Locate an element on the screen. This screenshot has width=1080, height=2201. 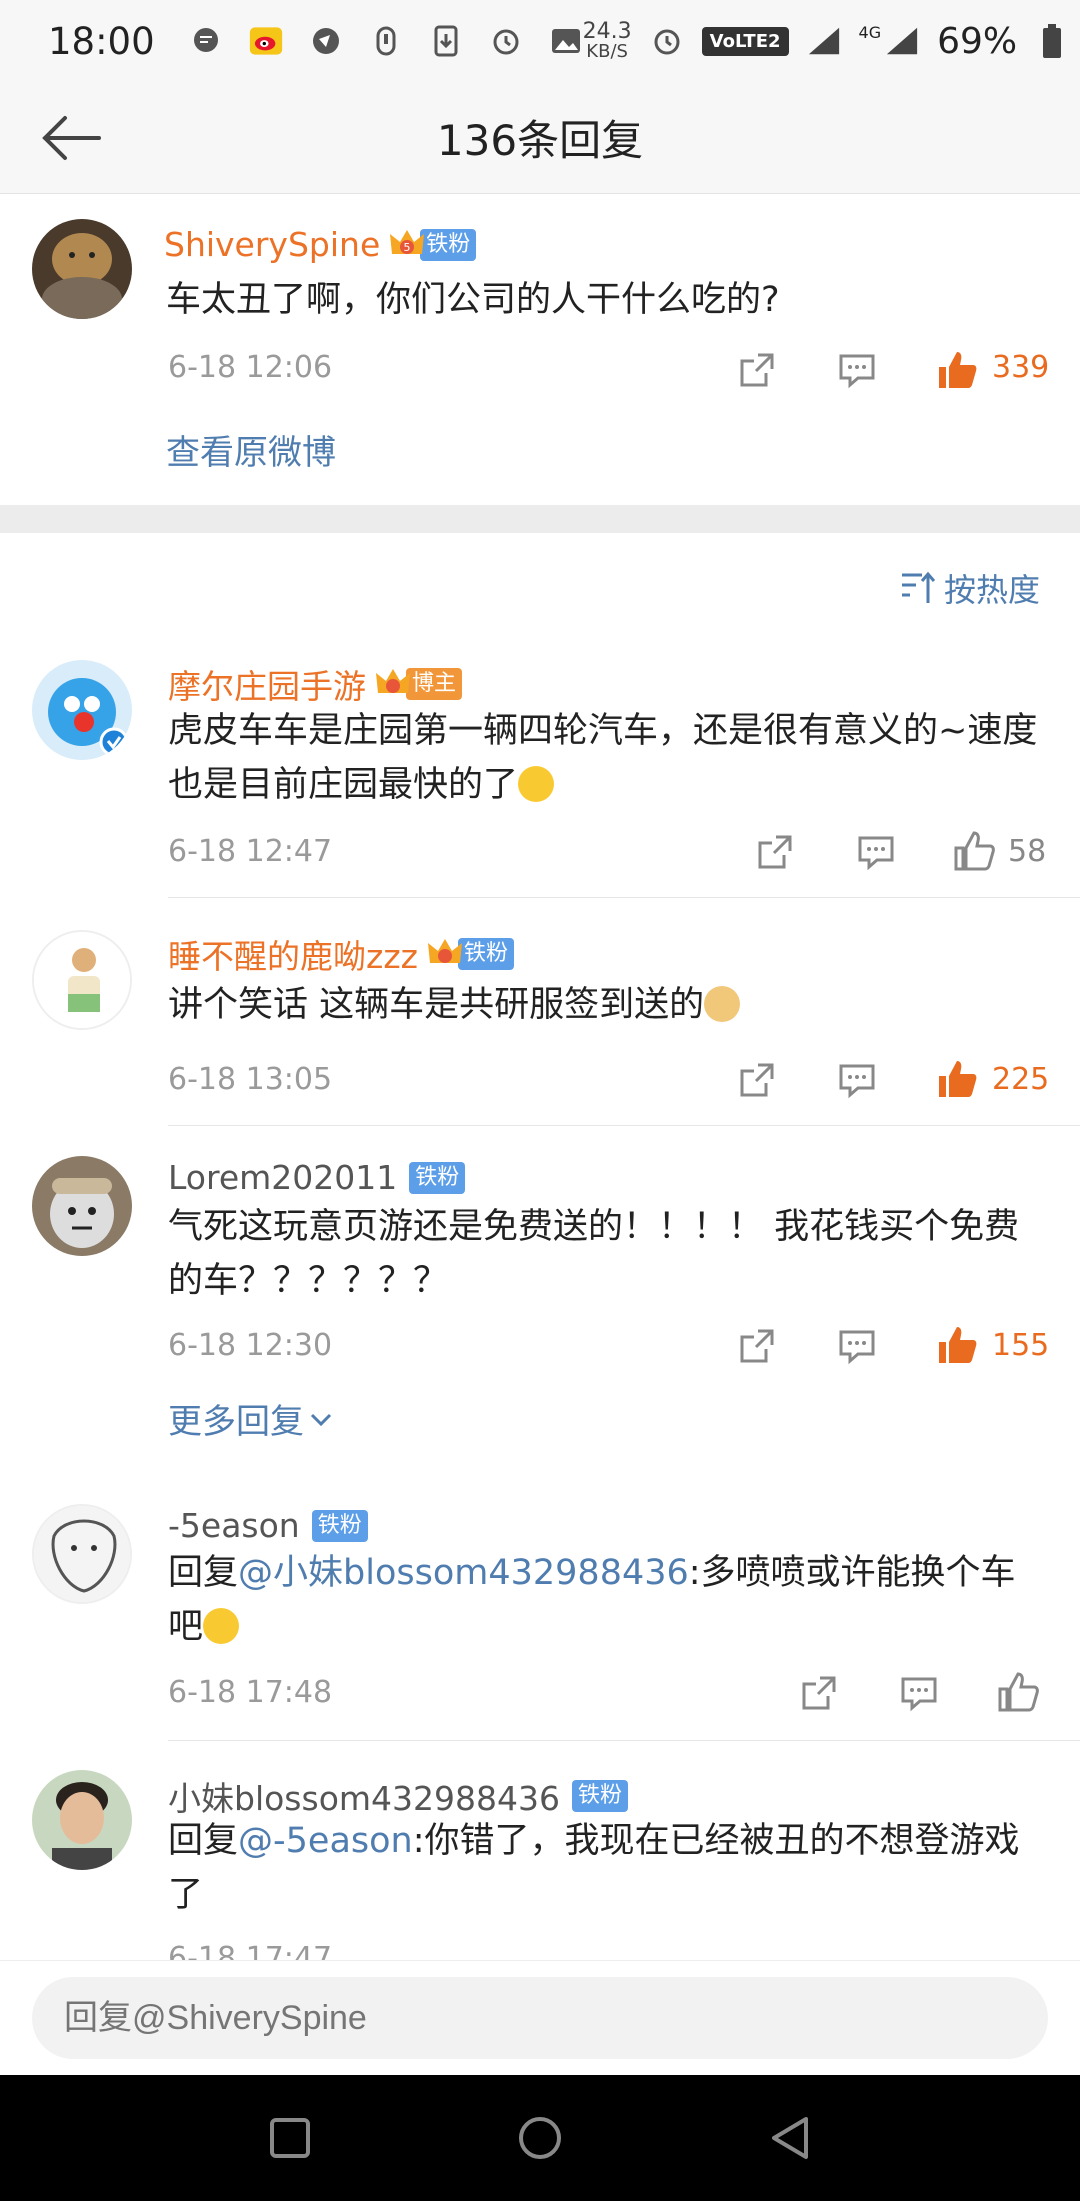
username: -5eason is located at coordinates (234, 1525).